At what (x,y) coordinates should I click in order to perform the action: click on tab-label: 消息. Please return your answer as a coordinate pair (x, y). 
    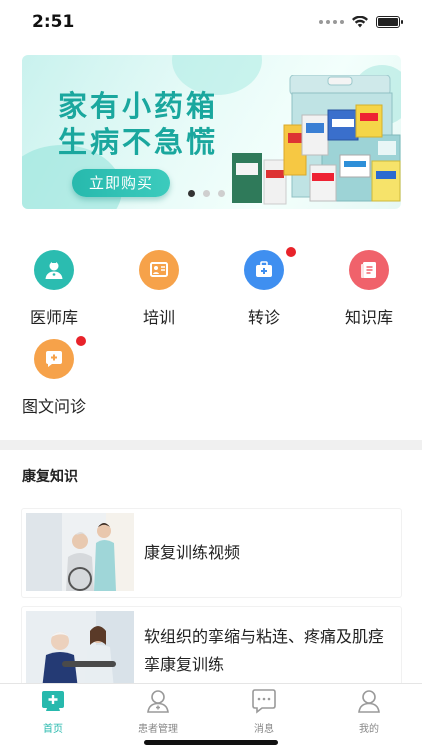
    Looking at the image, I should click on (264, 729).